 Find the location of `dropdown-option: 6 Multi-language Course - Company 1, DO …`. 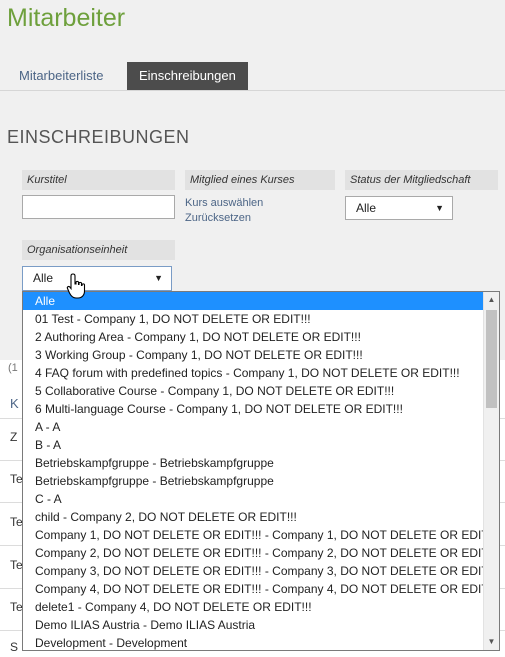

dropdown-option: 6 Multi-language Course - Company 1, DO … is located at coordinates (253, 409).